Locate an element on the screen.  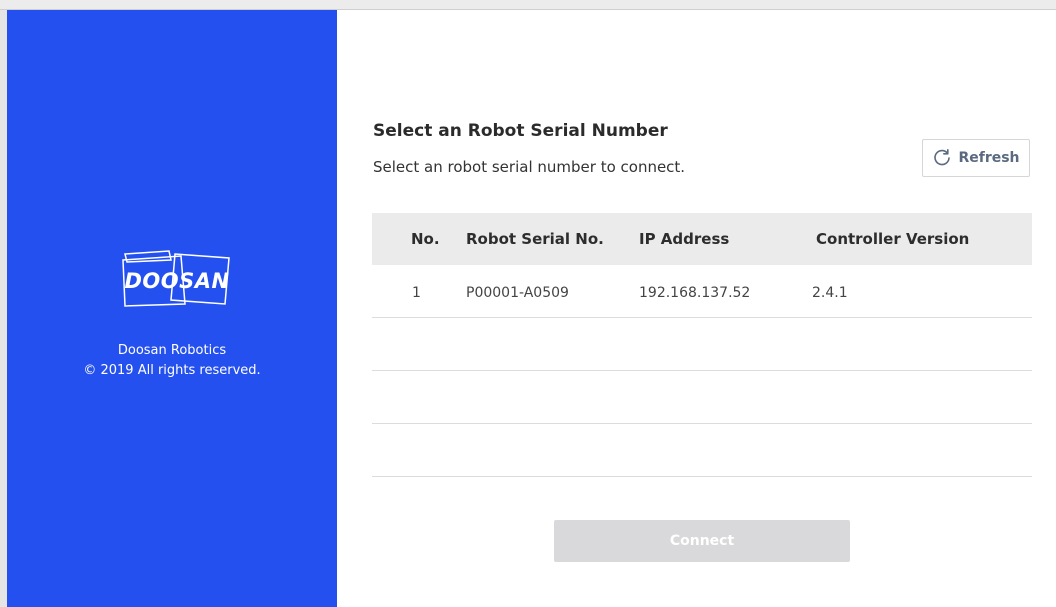
column-header-no: No. is located at coordinates (425, 239).